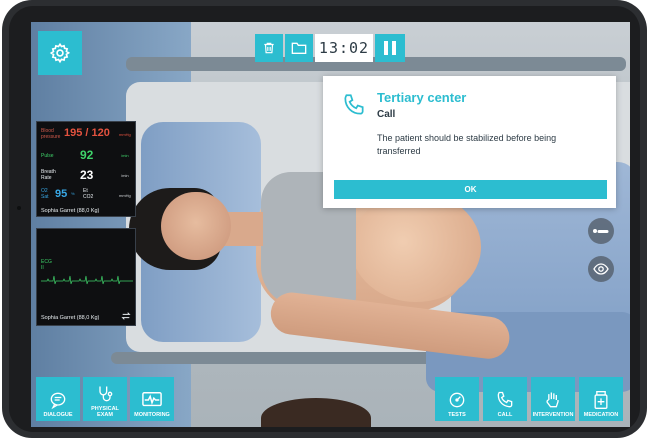  I want to click on patient-position-button, so click(601, 231).